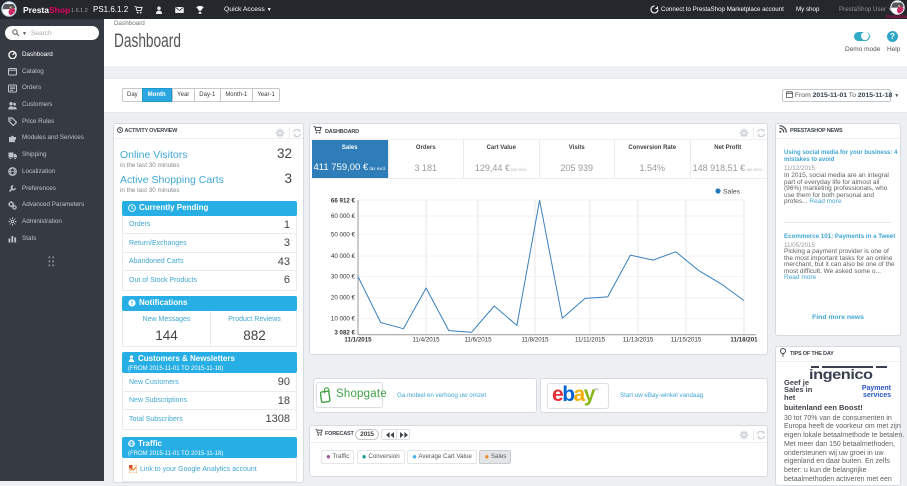  Describe the element at coordinates (686, 340) in the screenshot. I see `svg-text: 11/15/2015` at that location.